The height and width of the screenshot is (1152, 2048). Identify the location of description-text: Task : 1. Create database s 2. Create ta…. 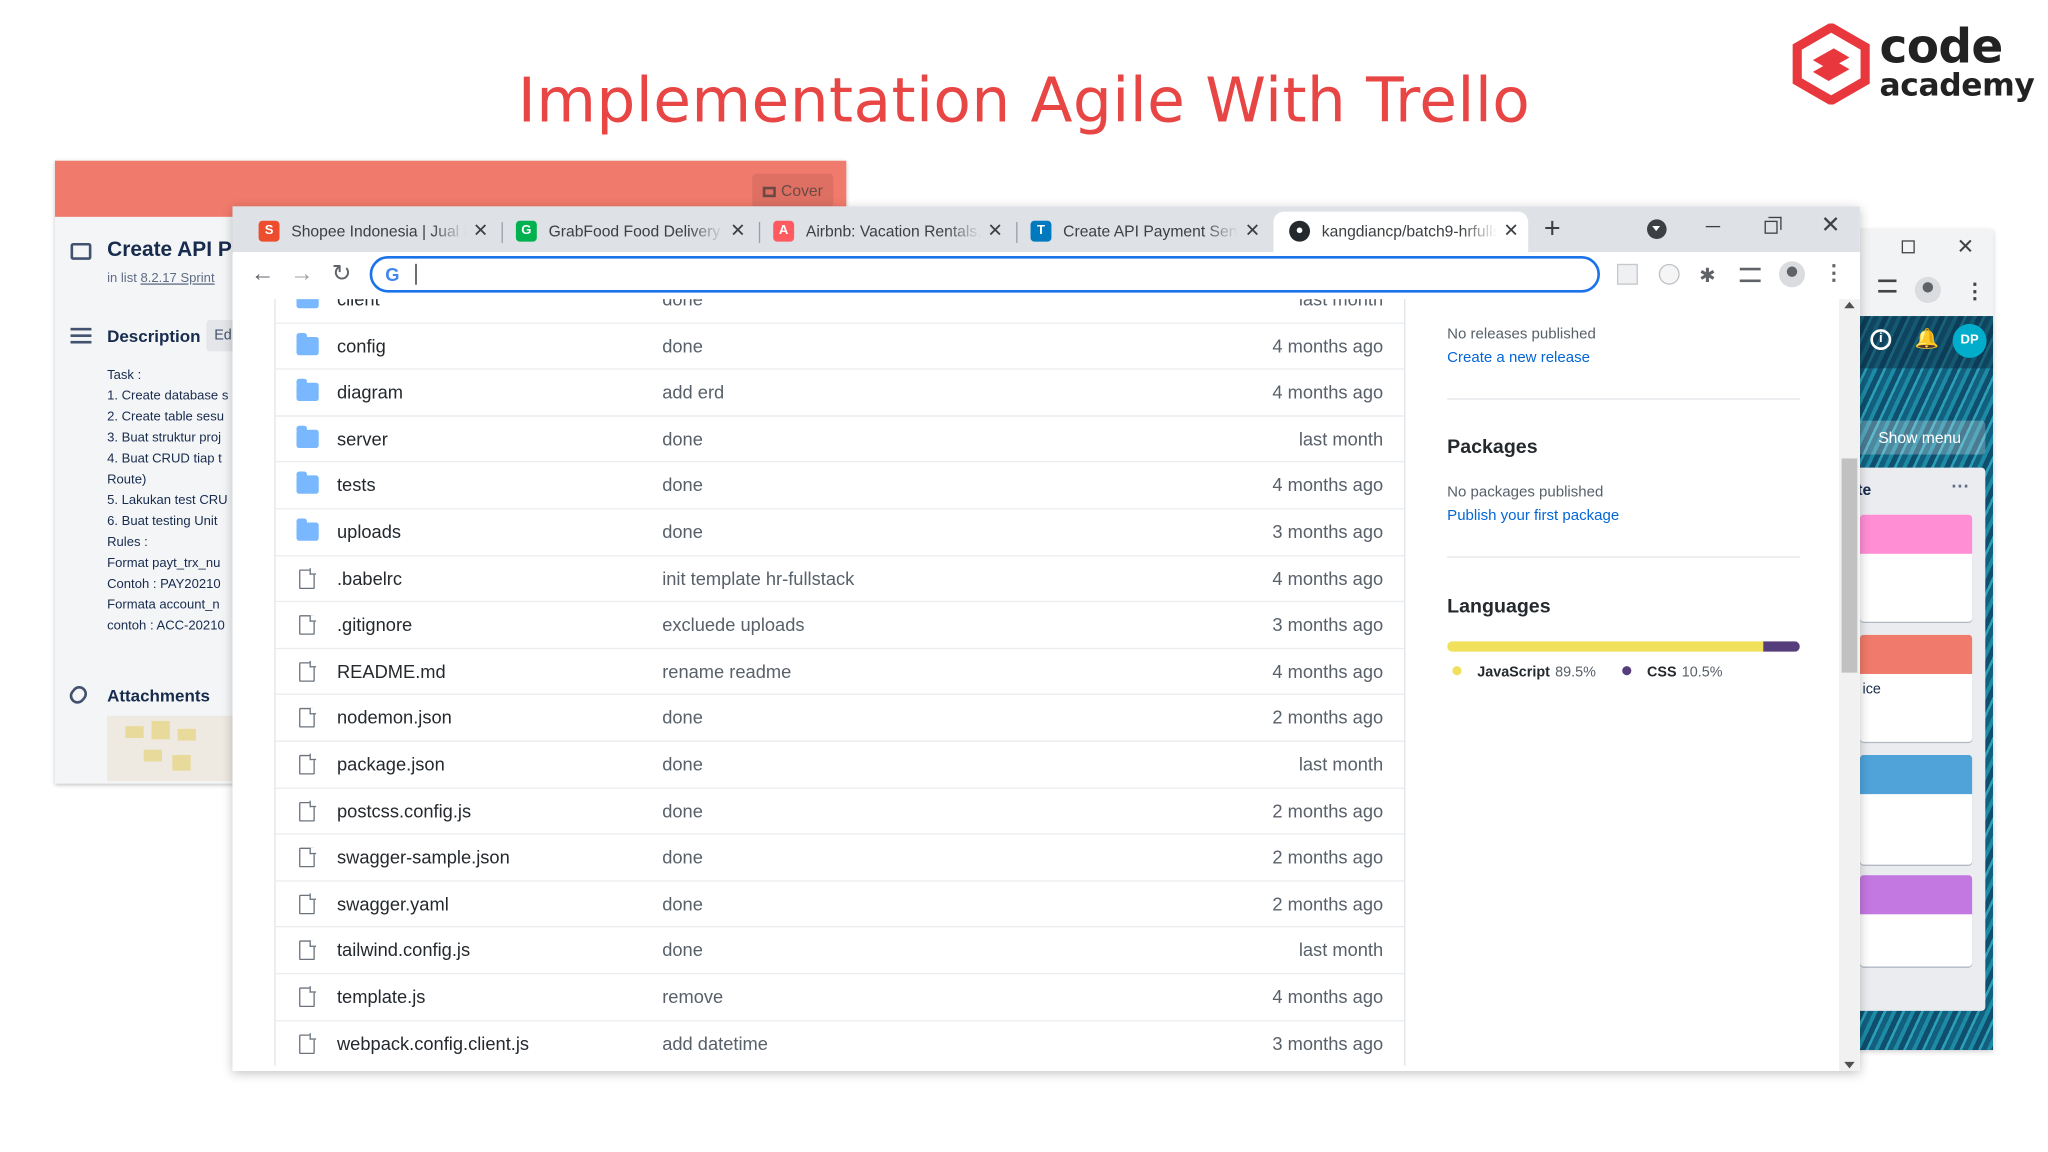
(167, 502).